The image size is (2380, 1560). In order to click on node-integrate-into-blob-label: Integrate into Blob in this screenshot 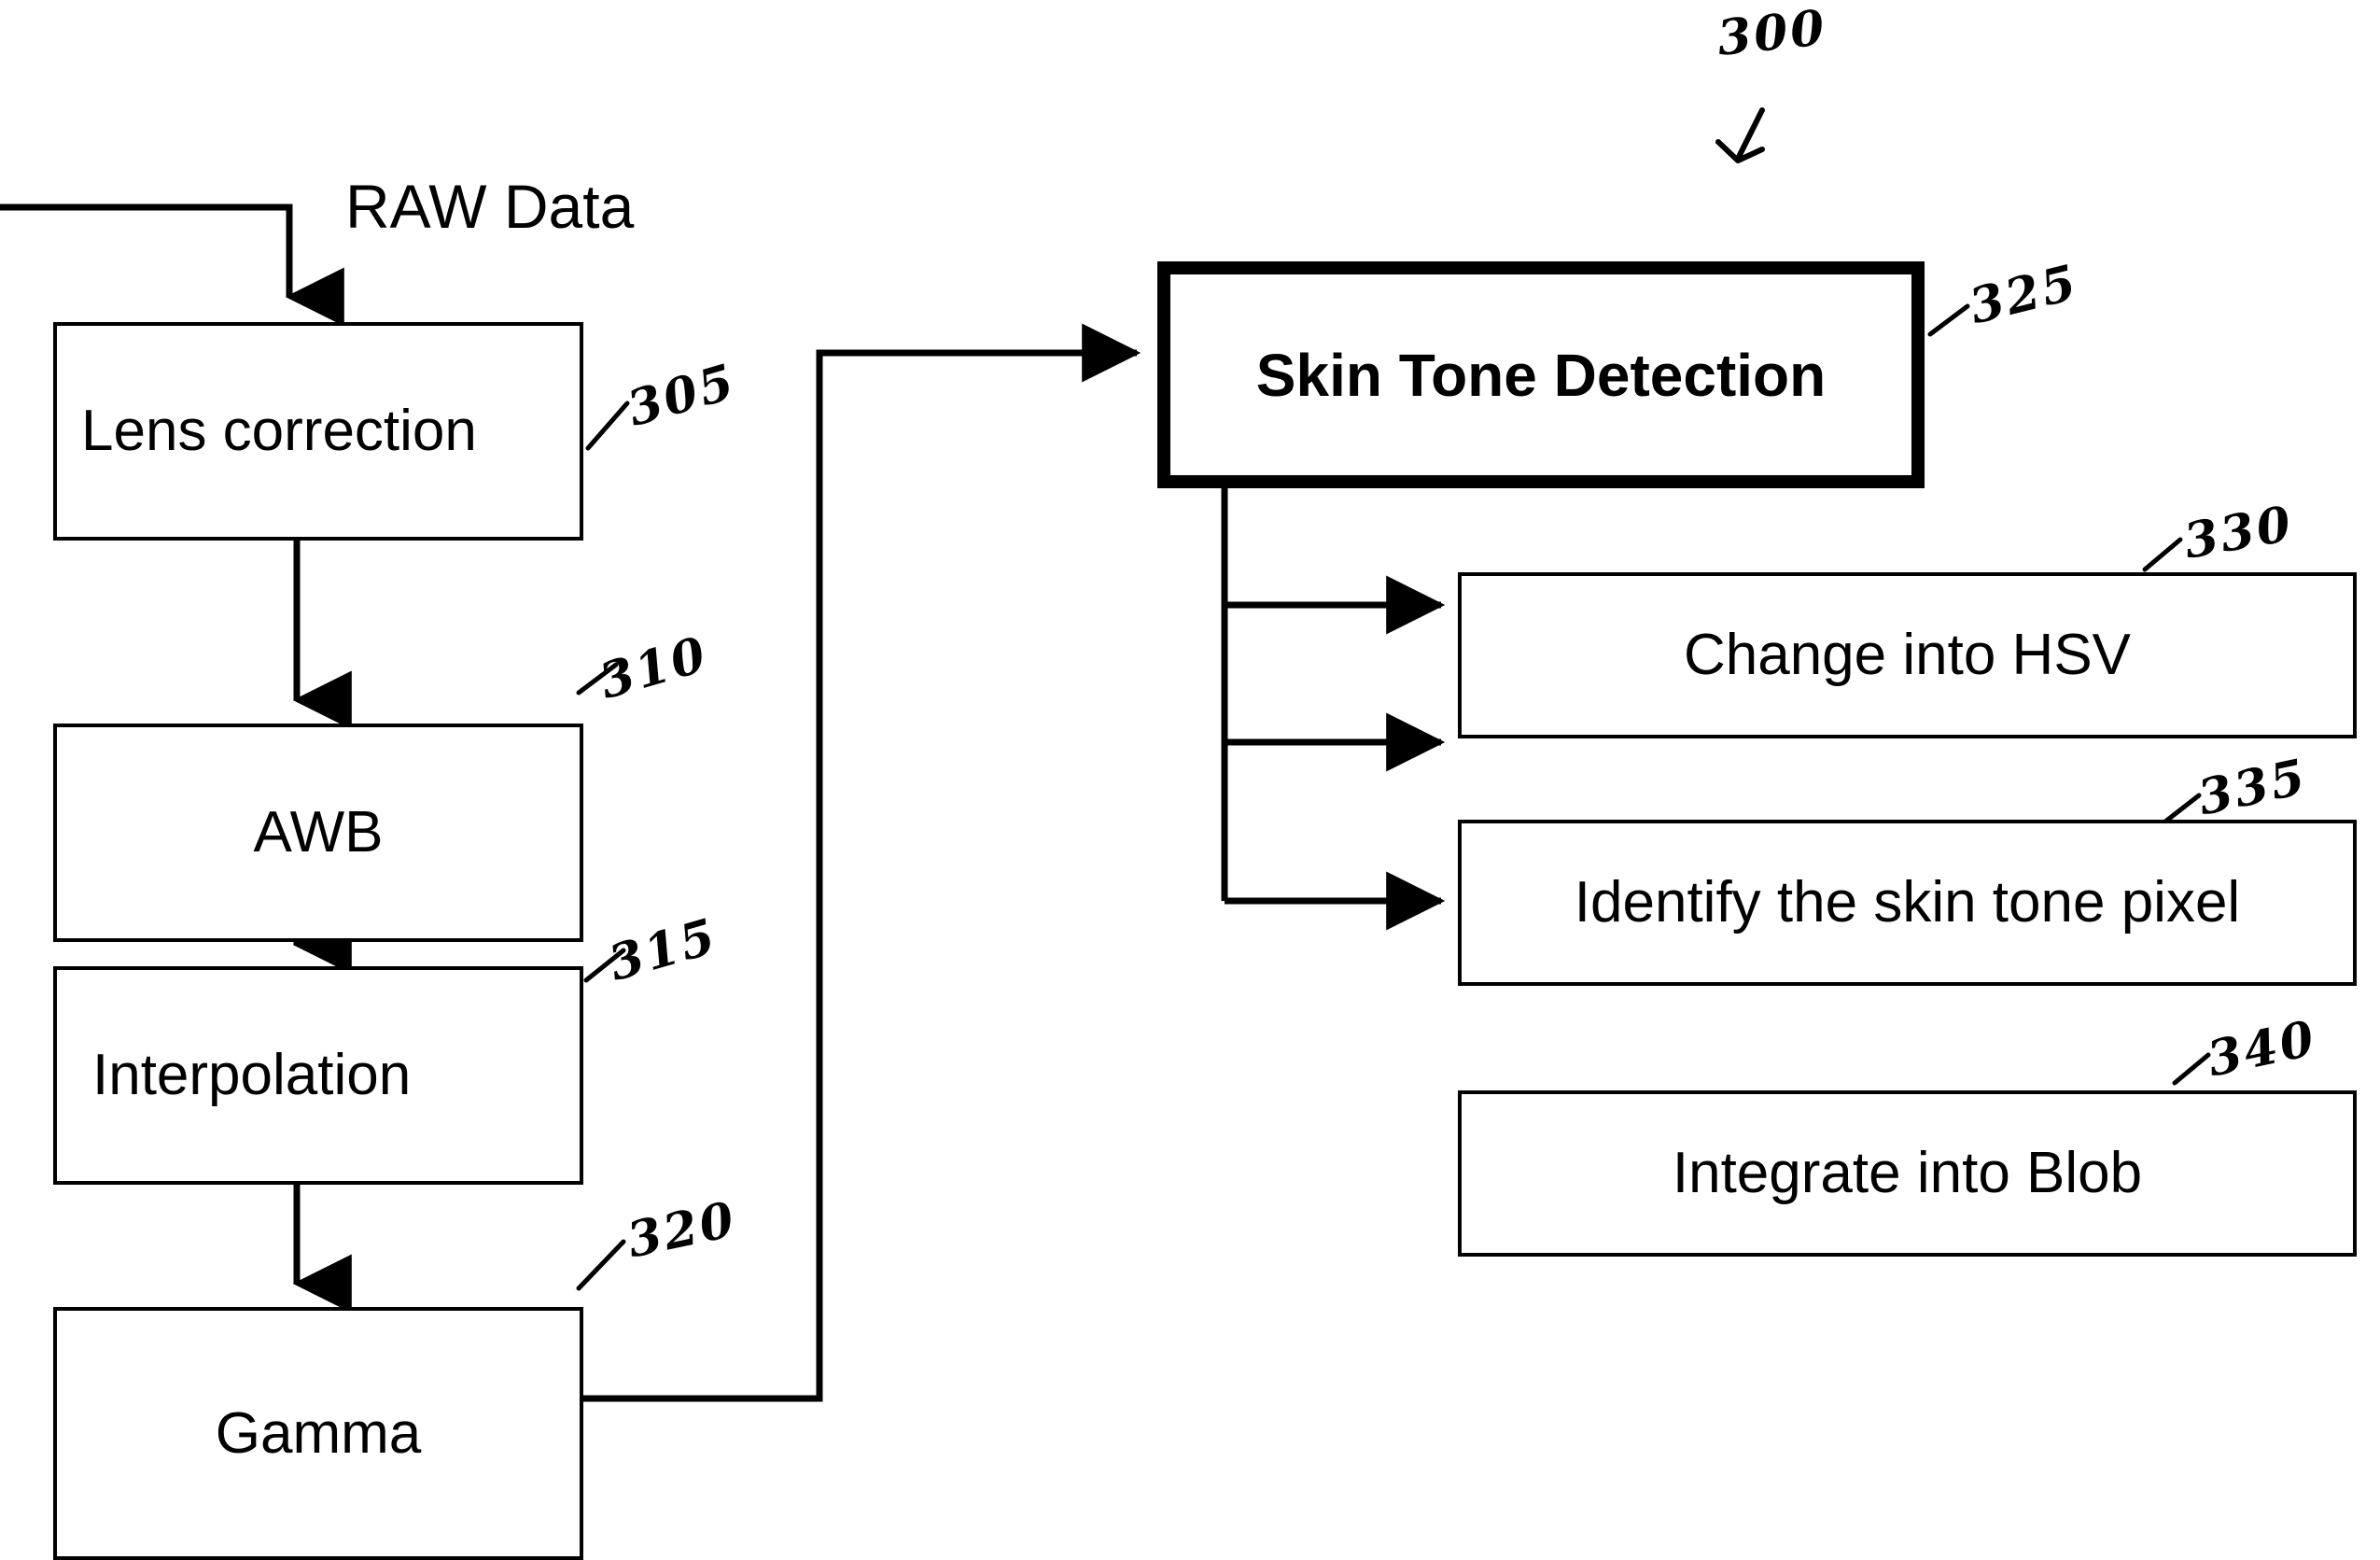, I will do `click(1907, 1173)`.